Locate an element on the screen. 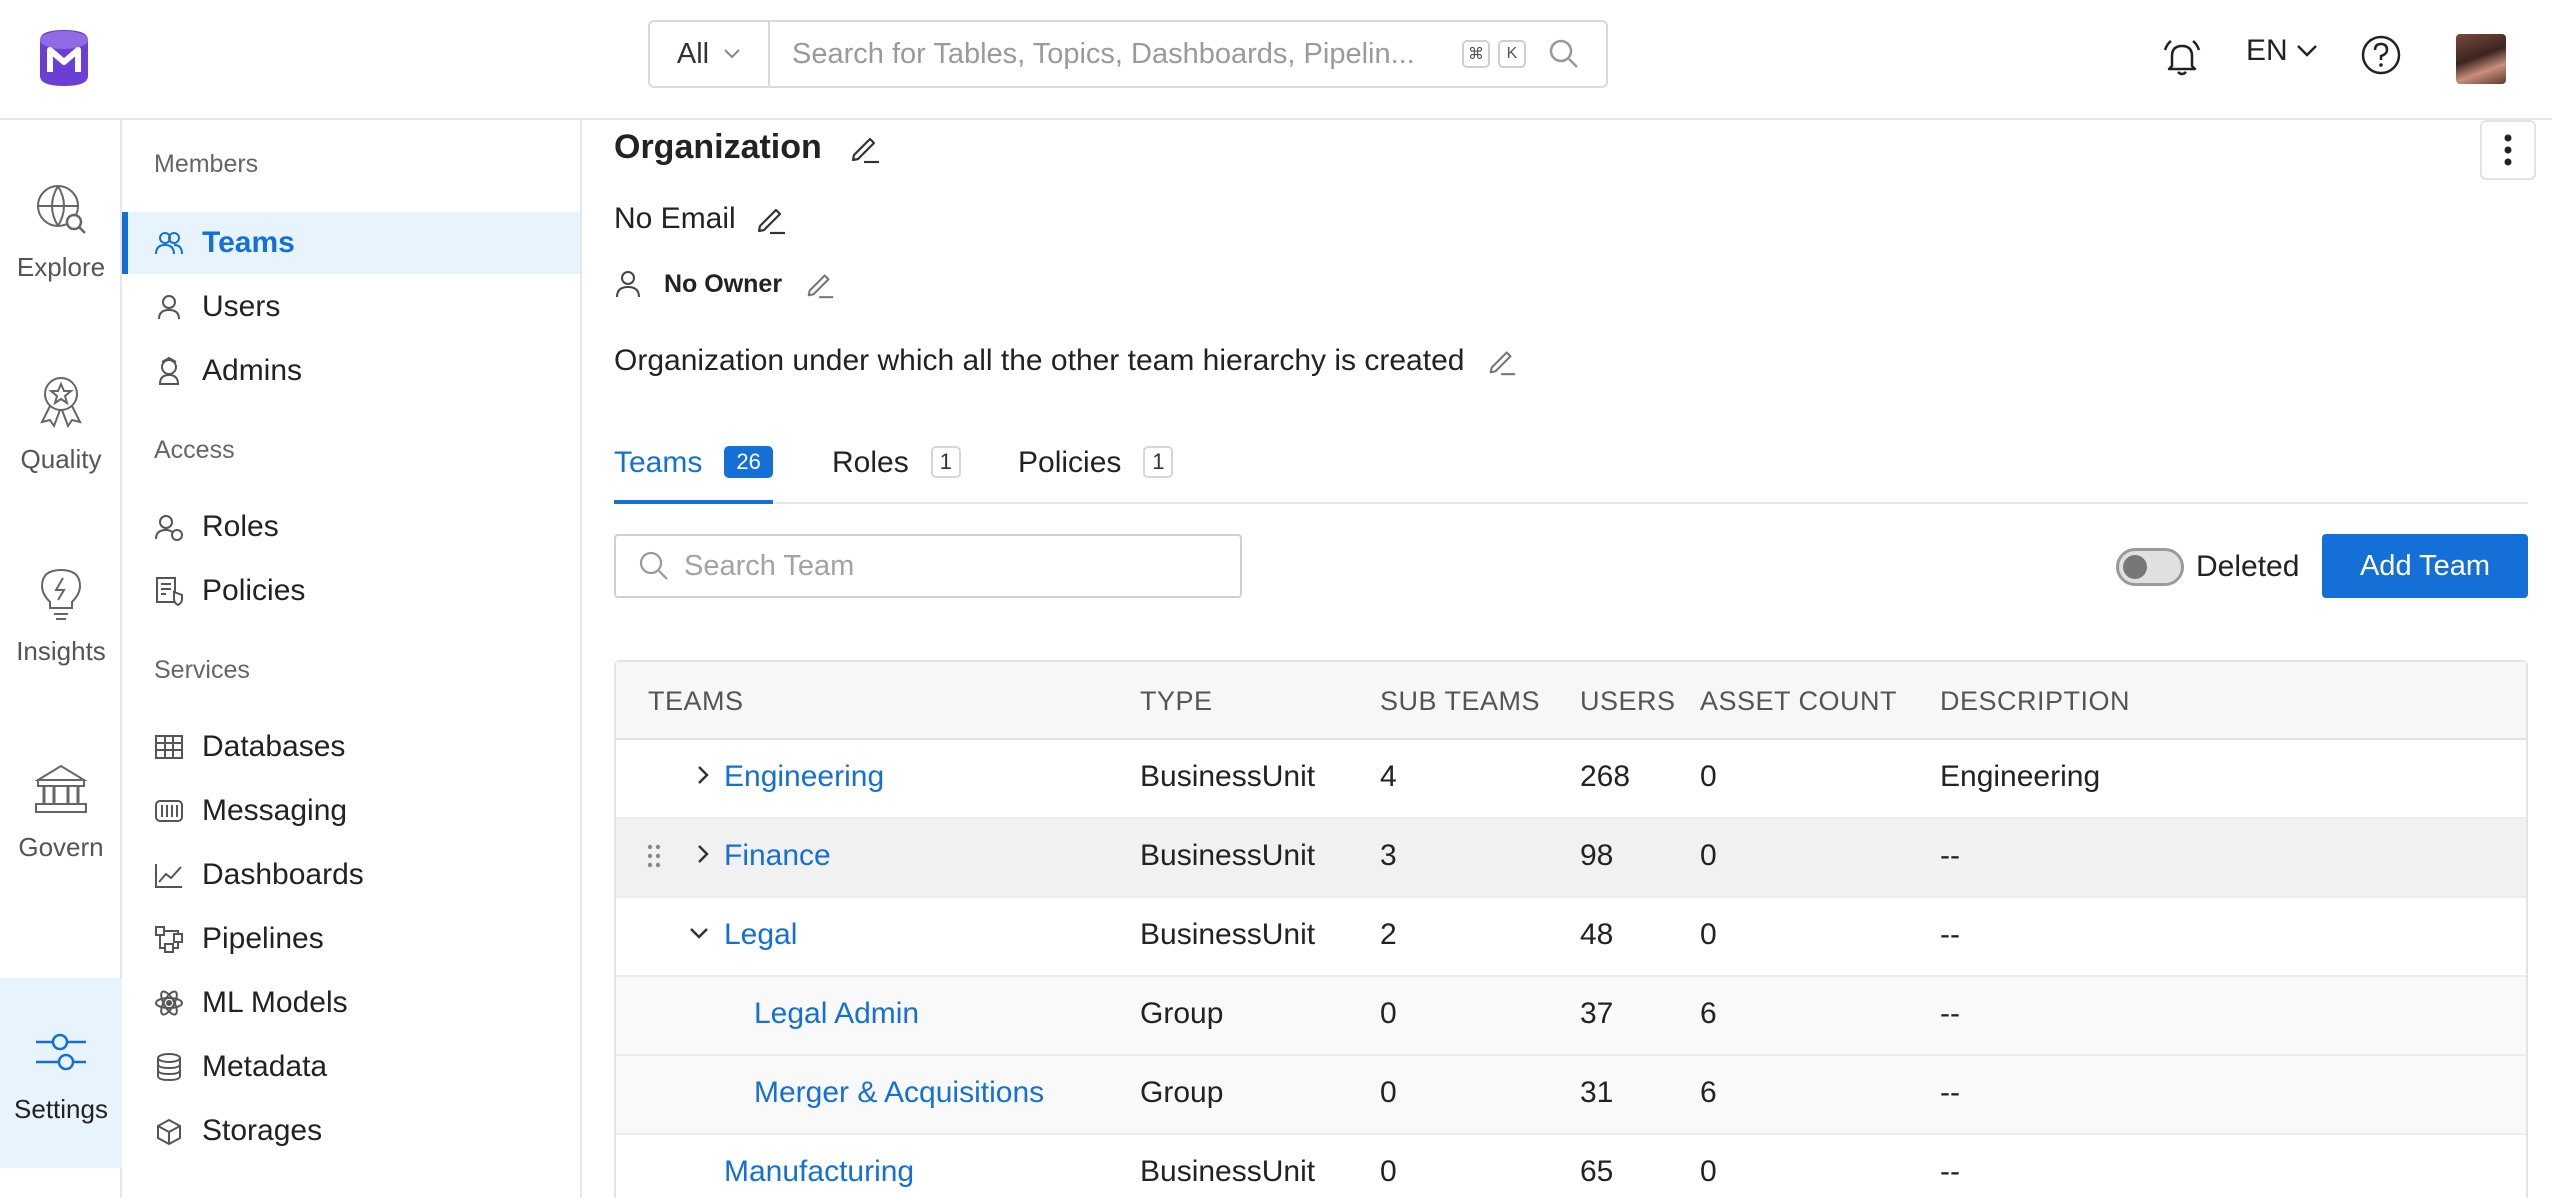  language-select: EN is located at coordinates (2282, 51).